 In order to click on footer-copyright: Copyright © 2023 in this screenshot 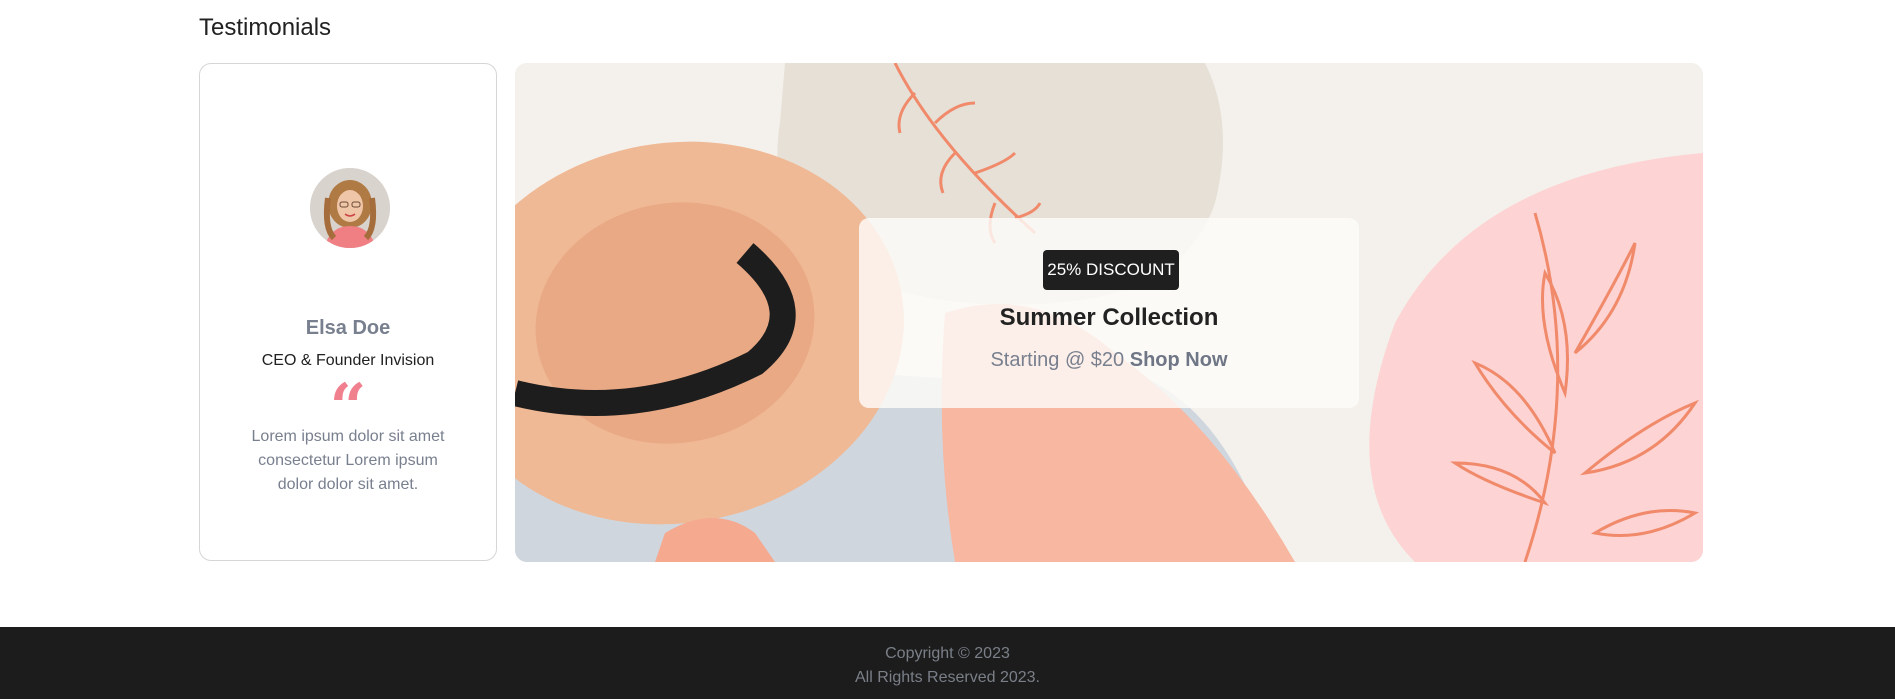, I will do `click(947, 653)`.